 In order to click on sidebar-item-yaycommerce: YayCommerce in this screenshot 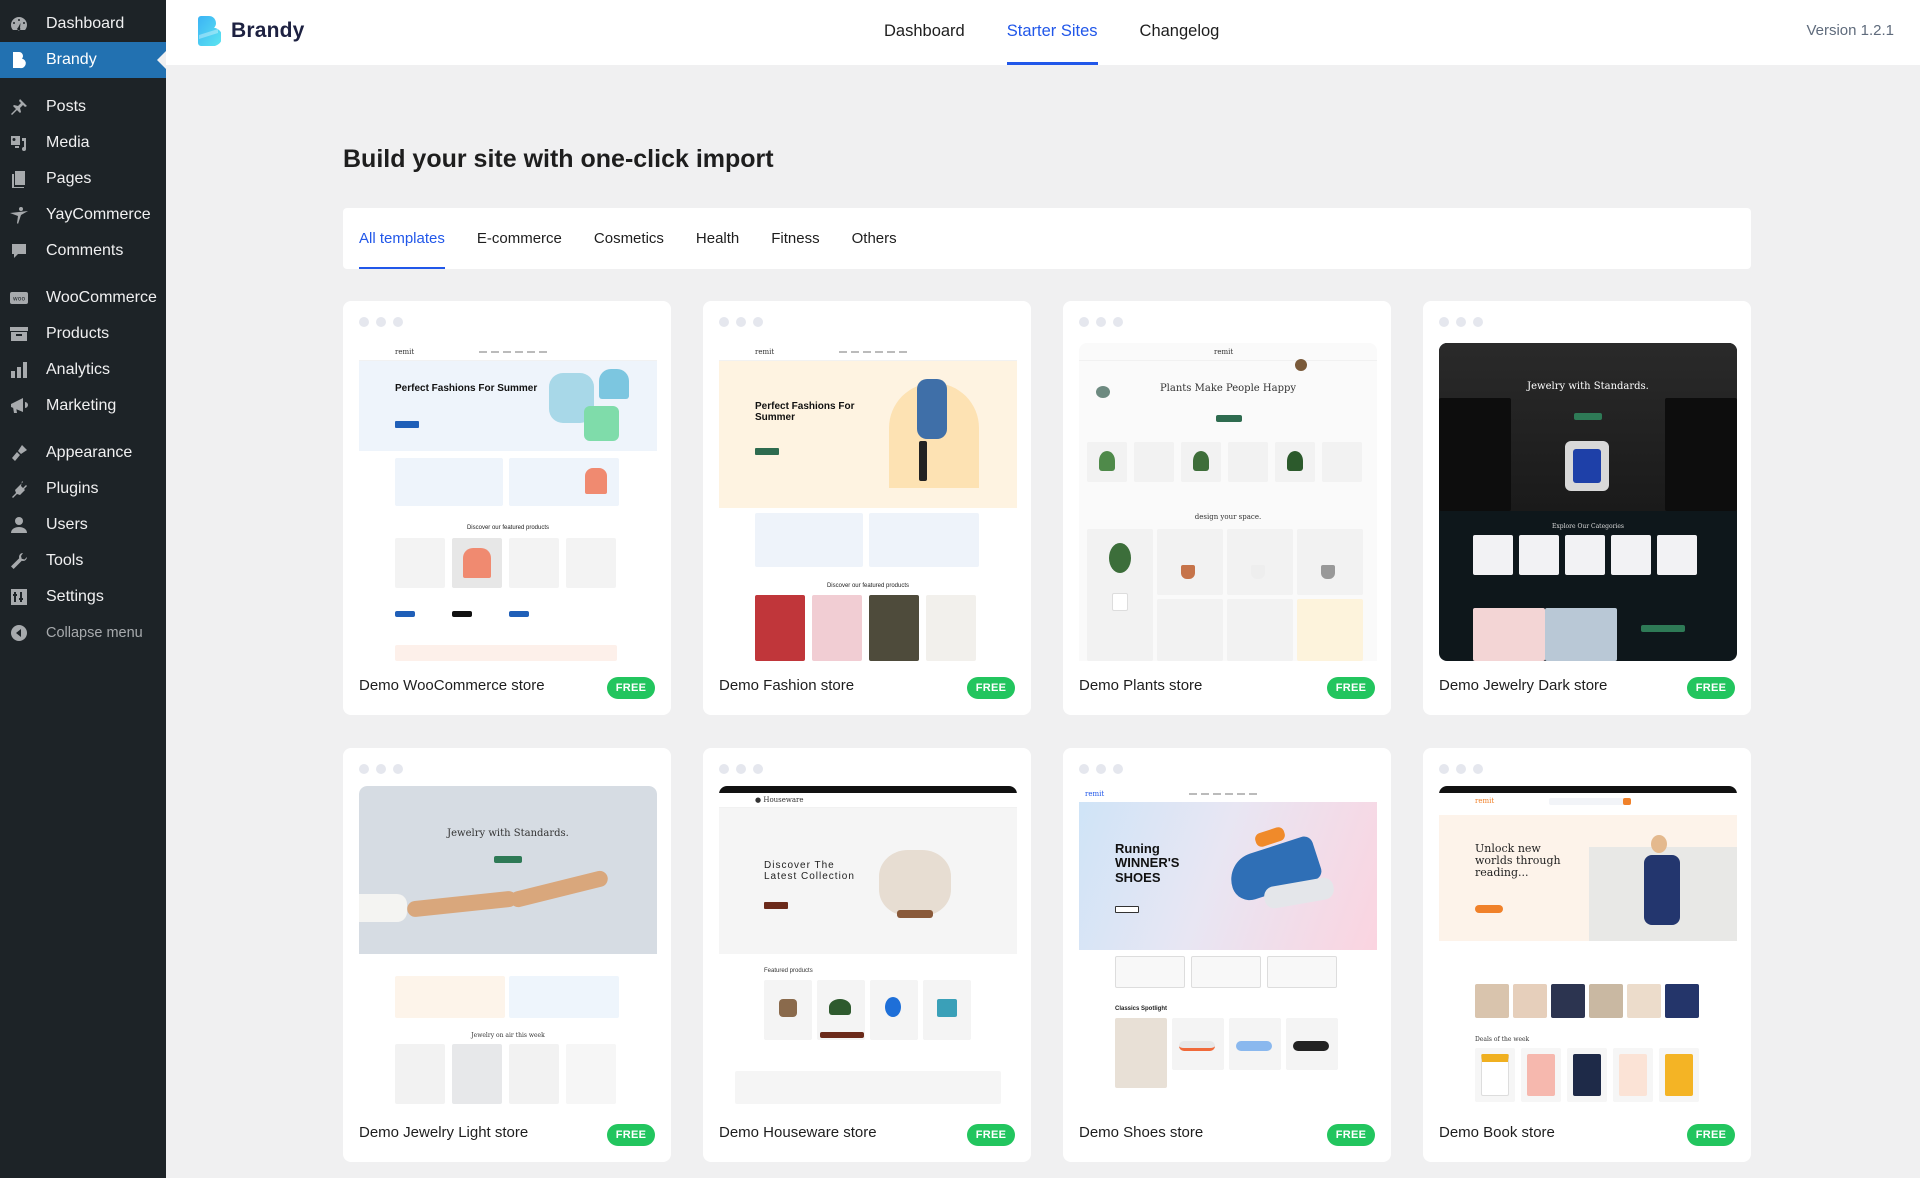, I will do `click(83, 215)`.